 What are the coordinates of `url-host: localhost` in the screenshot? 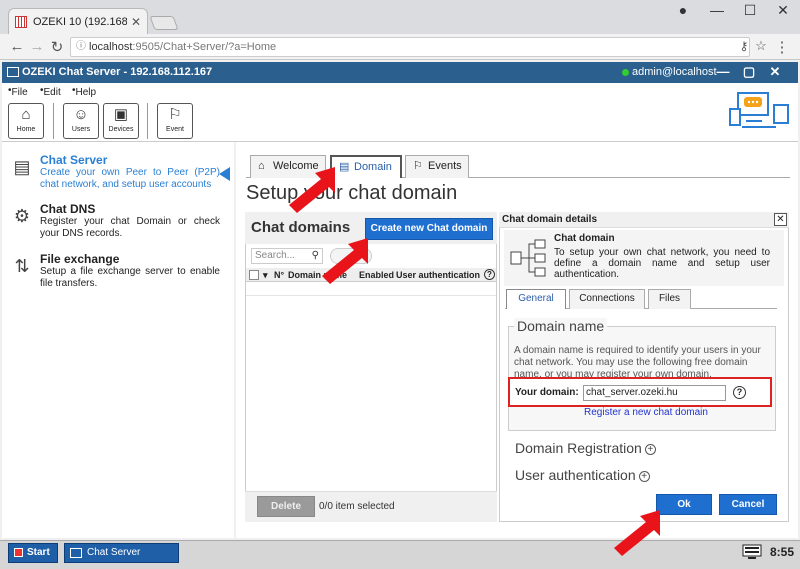 It's located at (111, 47).